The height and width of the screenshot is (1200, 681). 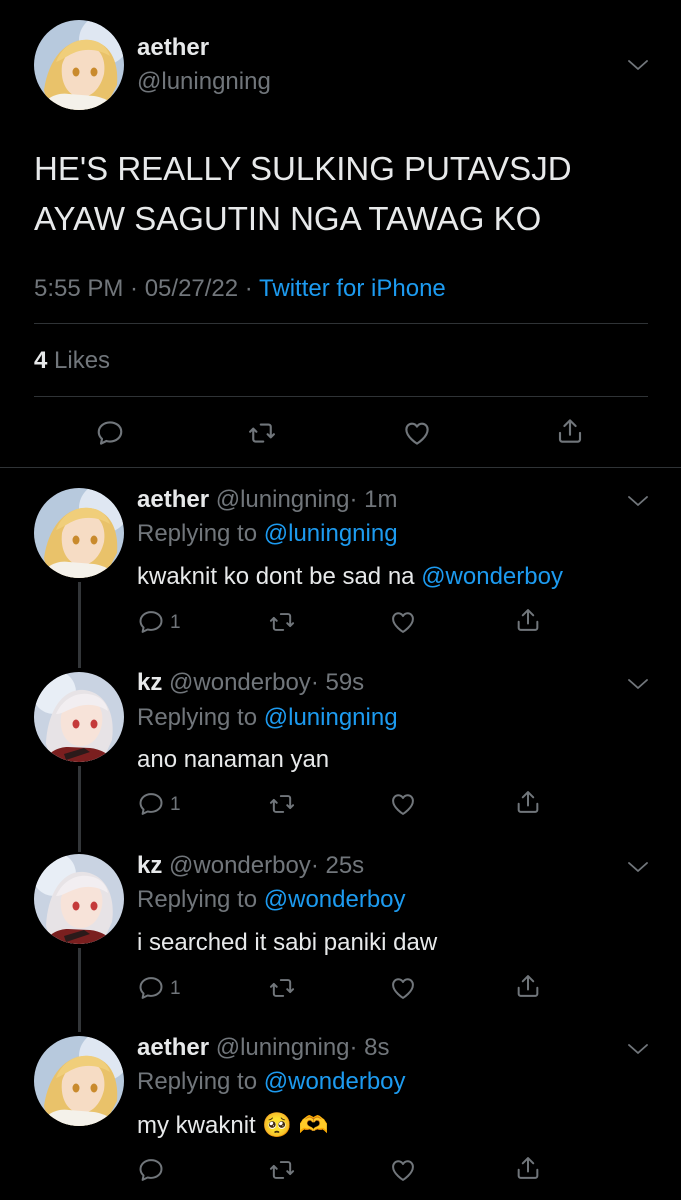 I want to click on reply-text: ano nanaman yan, so click(x=233, y=760).